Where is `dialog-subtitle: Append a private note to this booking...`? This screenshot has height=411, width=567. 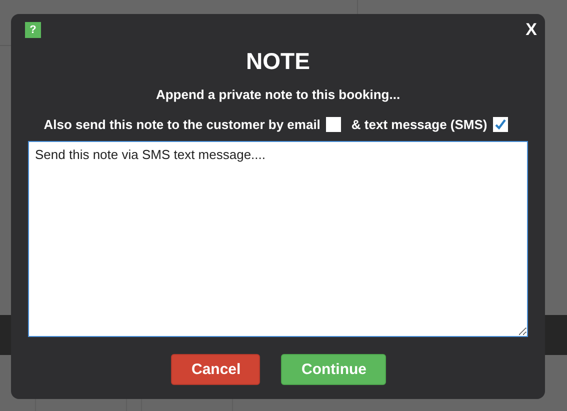 dialog-subtitle: Append a private note to this booking... is located at coordinates (278, 94).